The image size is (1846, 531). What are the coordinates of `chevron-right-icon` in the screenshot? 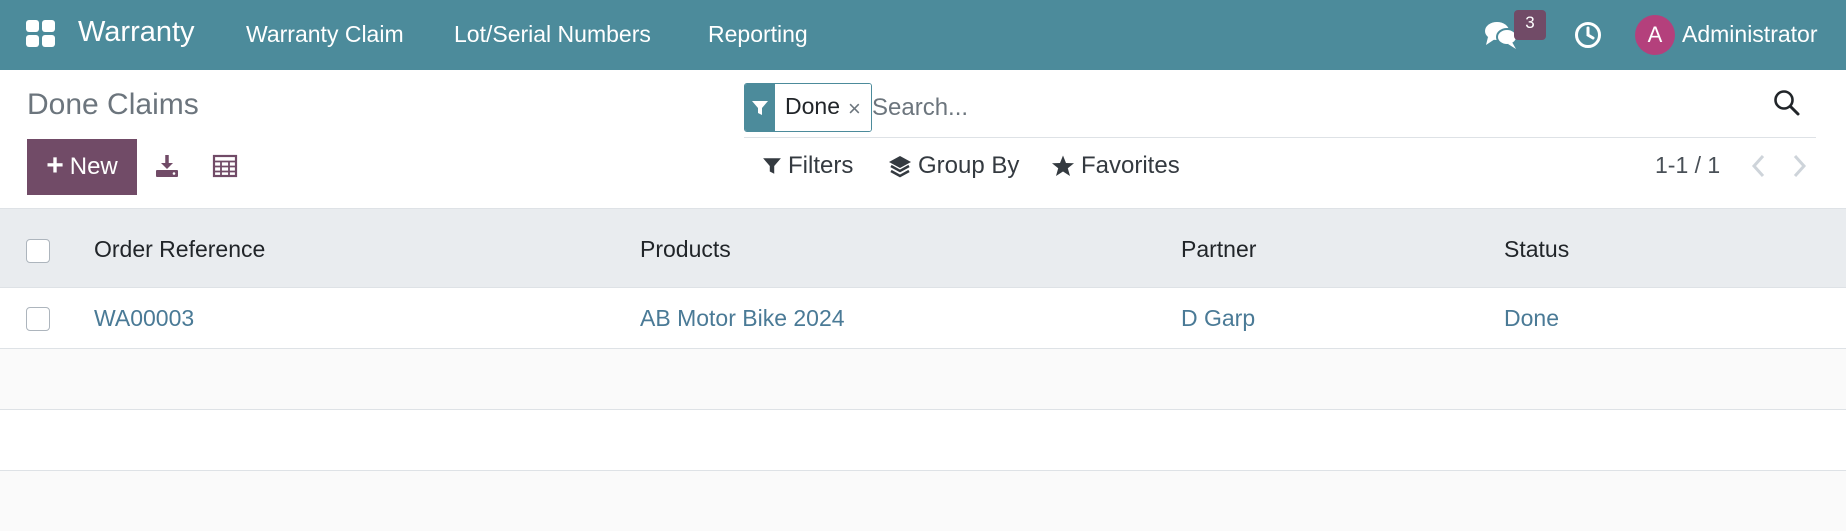 It's located at (1799, 166).